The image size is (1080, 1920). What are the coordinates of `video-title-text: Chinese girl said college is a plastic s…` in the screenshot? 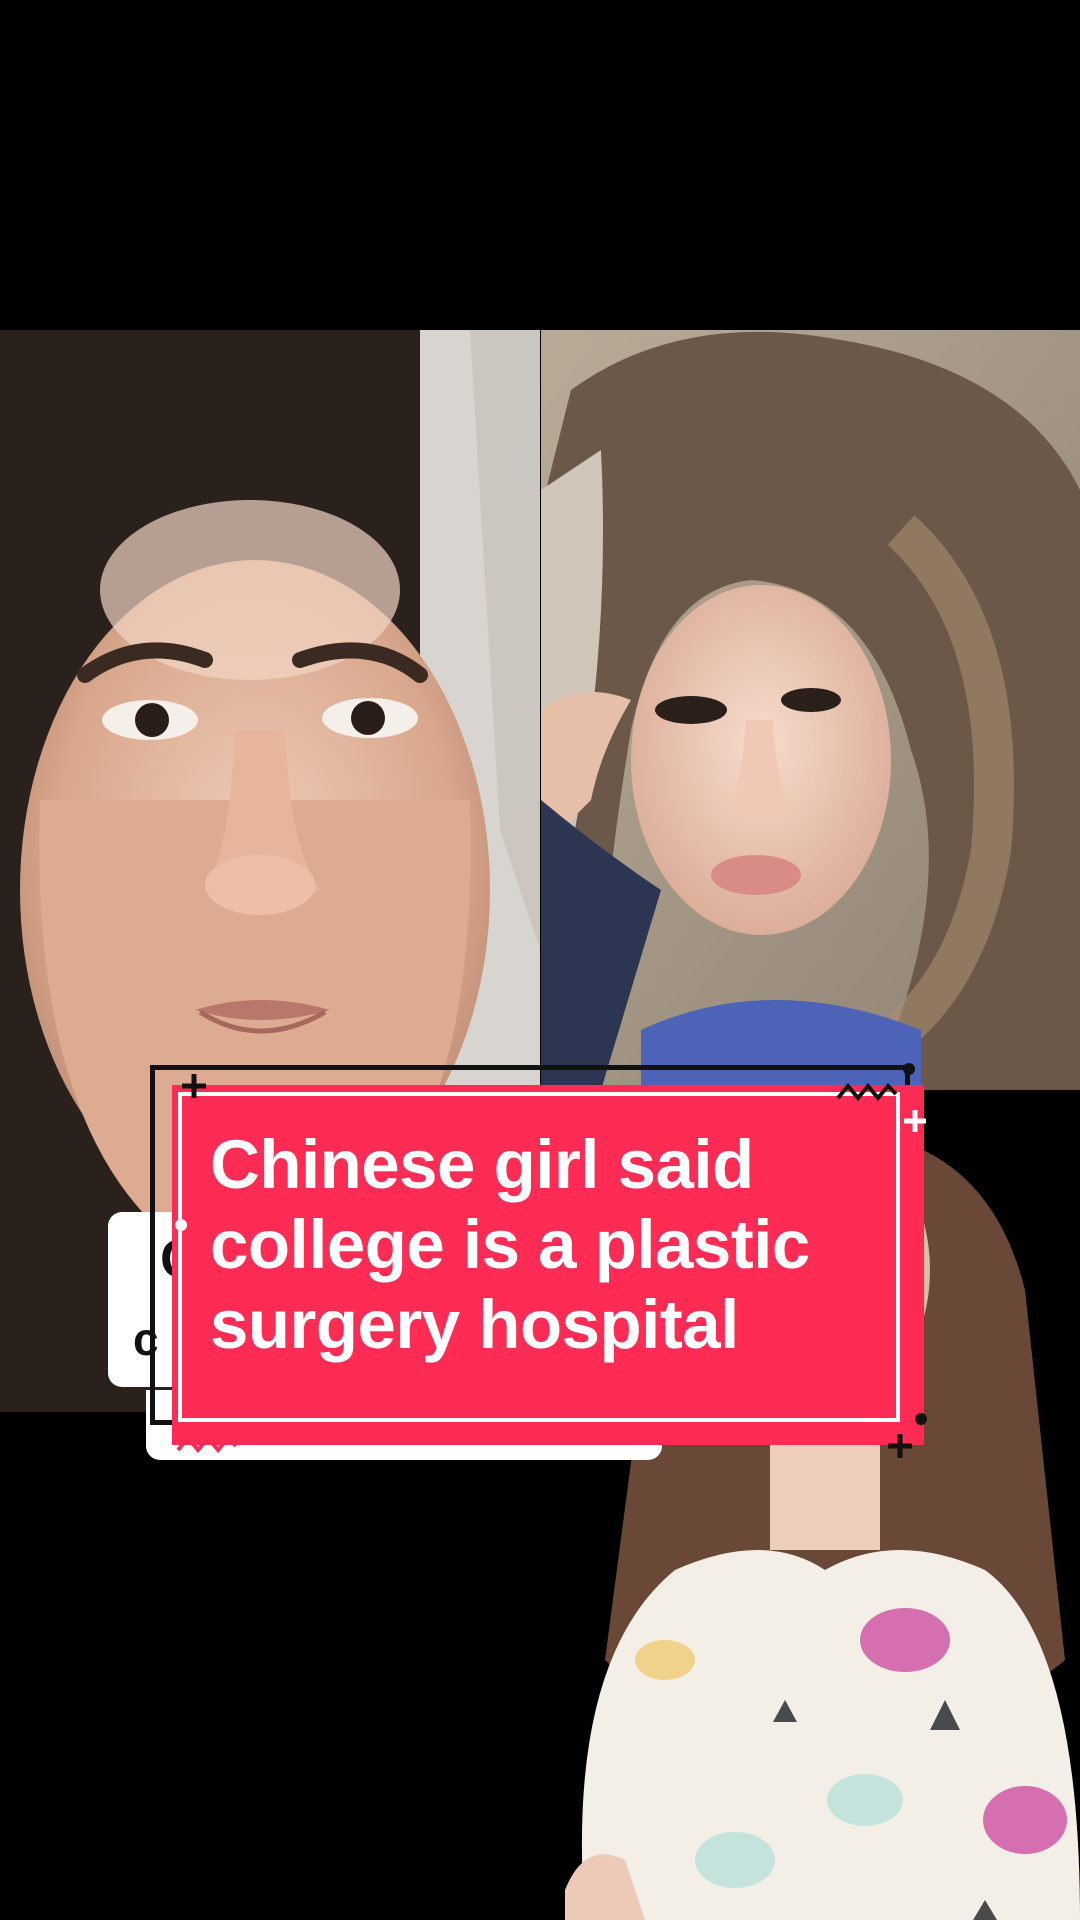 It's located at (510, 1244).